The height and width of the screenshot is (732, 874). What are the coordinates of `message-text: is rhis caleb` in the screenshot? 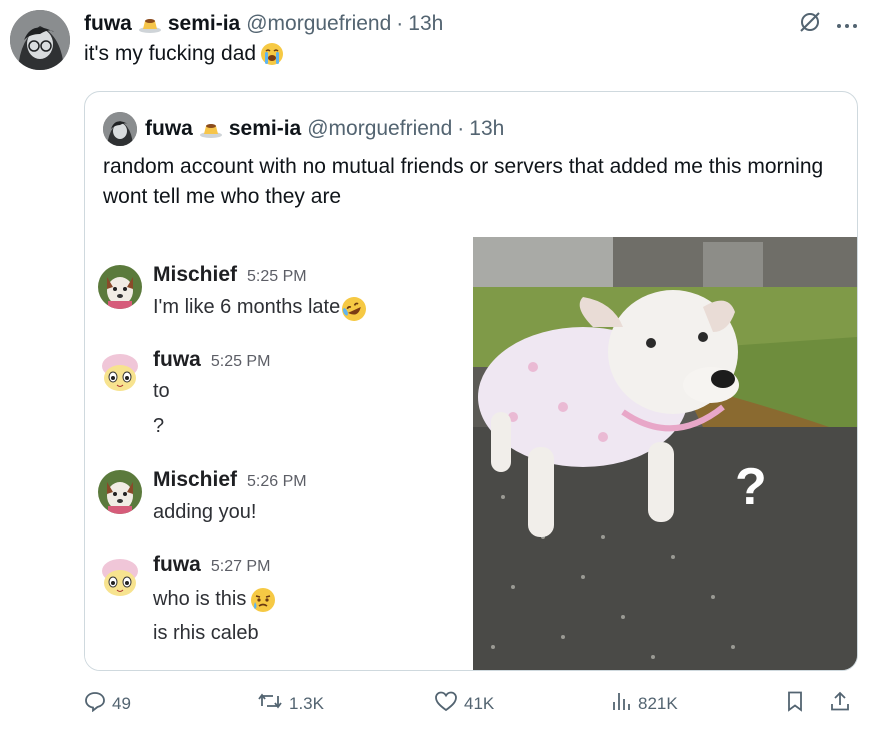 It's located at (206, 633).